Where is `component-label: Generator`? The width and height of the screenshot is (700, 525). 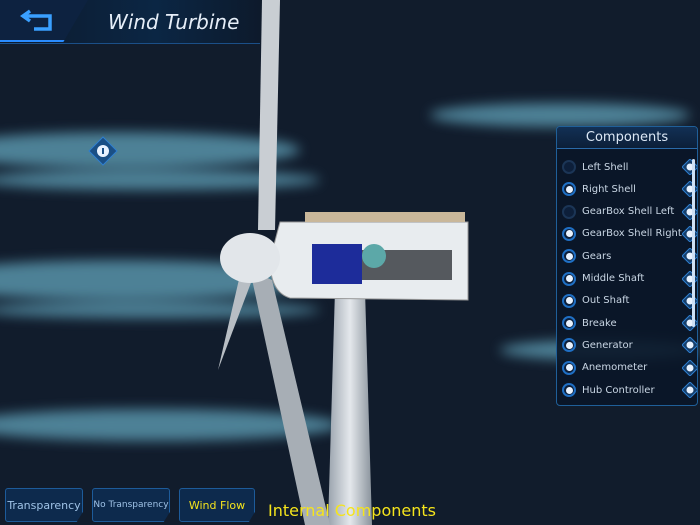 component-label: Generator is located at coordinates (607, 345).